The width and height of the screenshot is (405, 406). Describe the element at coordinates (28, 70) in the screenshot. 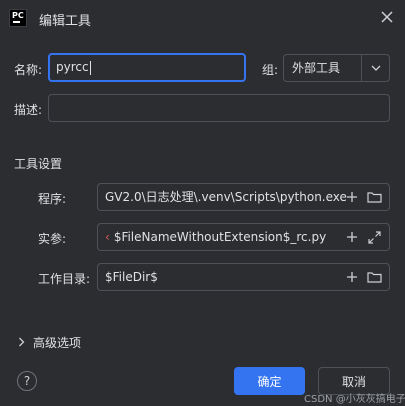

I see `name-label: 名称:` at that location.